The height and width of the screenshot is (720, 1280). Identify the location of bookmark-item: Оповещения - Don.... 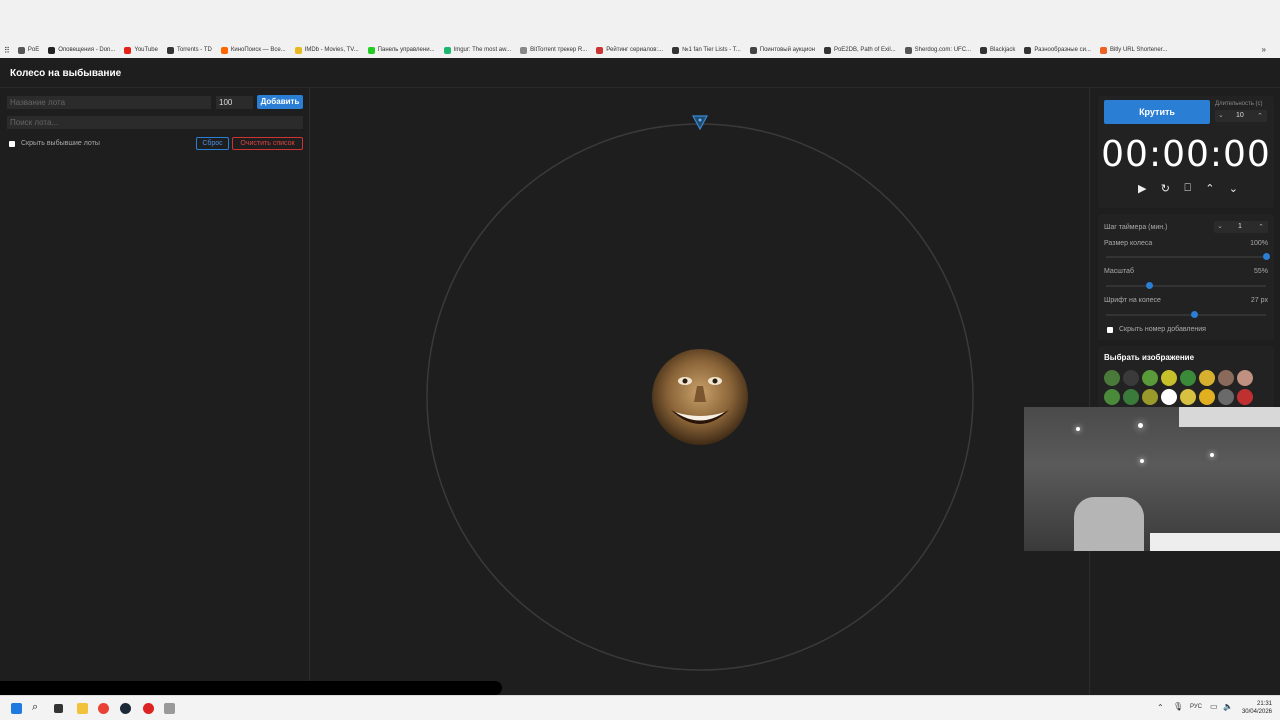
(82, 50).